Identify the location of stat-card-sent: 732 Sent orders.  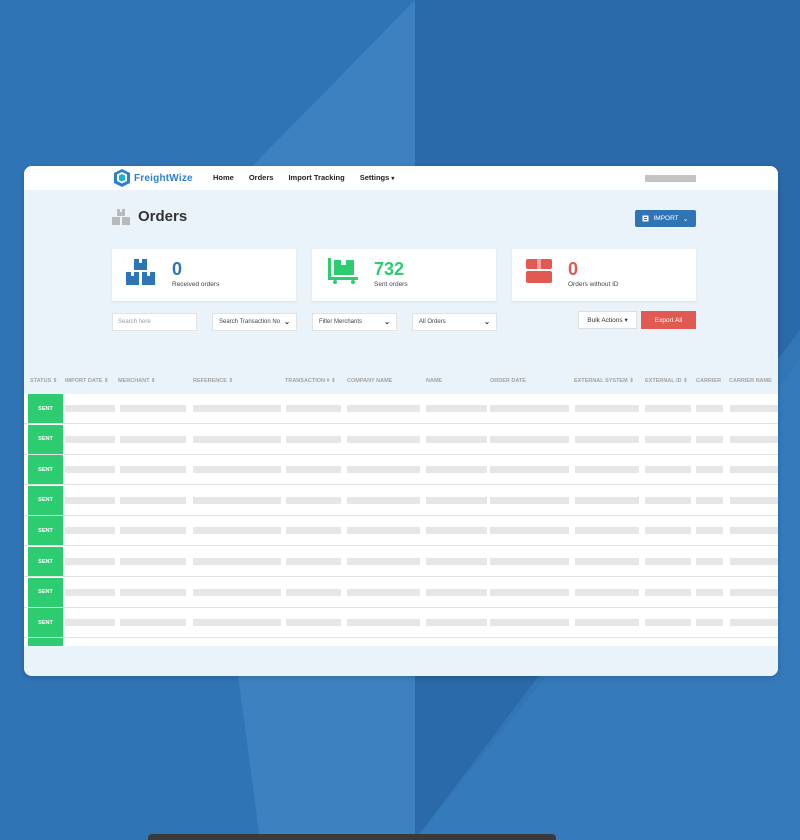
(404, 275).